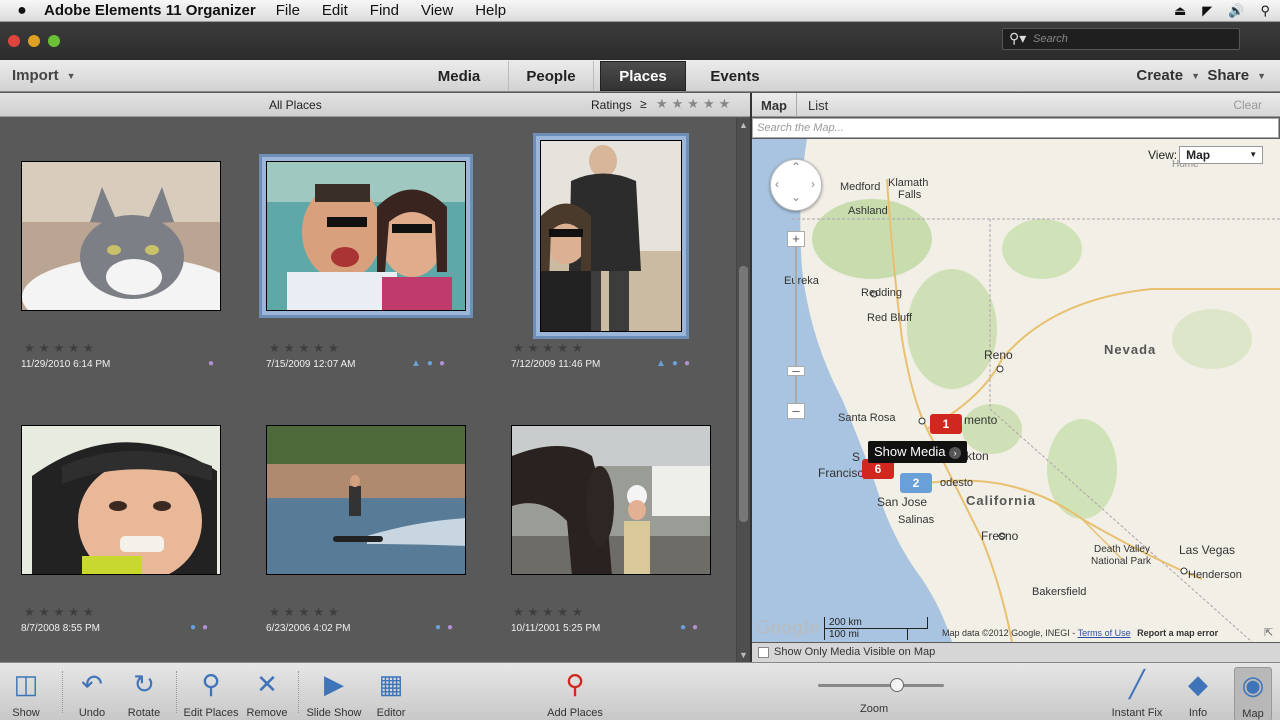  I want to click on show-pane-button: ◫ Show Pane, so click(26, 693).